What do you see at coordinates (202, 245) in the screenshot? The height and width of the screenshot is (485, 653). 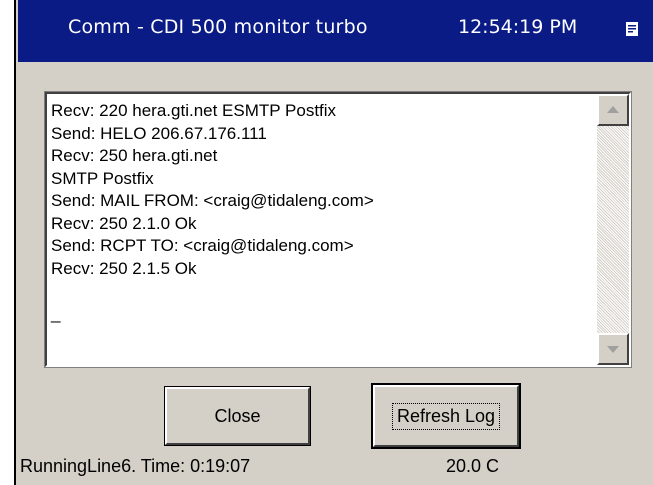 I see `log-line: Send: RCPT TO: <craig@tidaleng.com>` at bounding box center [202, 245].